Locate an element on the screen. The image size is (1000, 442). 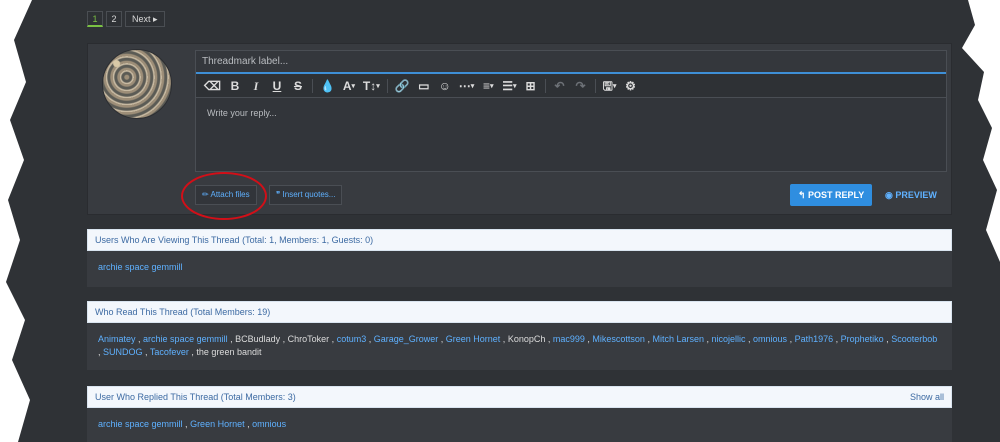
red-highlight-circle is located at coordinates (224, 196).